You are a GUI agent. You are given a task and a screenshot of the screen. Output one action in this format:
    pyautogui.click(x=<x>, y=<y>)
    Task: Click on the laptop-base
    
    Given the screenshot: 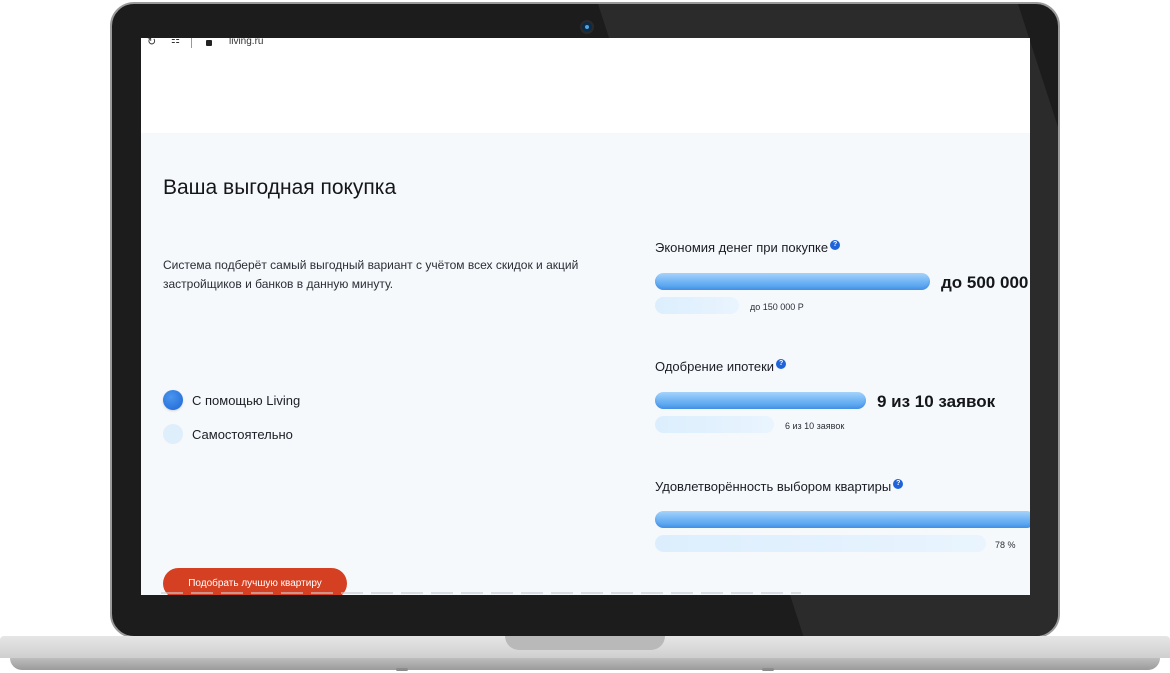 What is the action you would take?
    pyautogui.click(x=585, y=654)
    